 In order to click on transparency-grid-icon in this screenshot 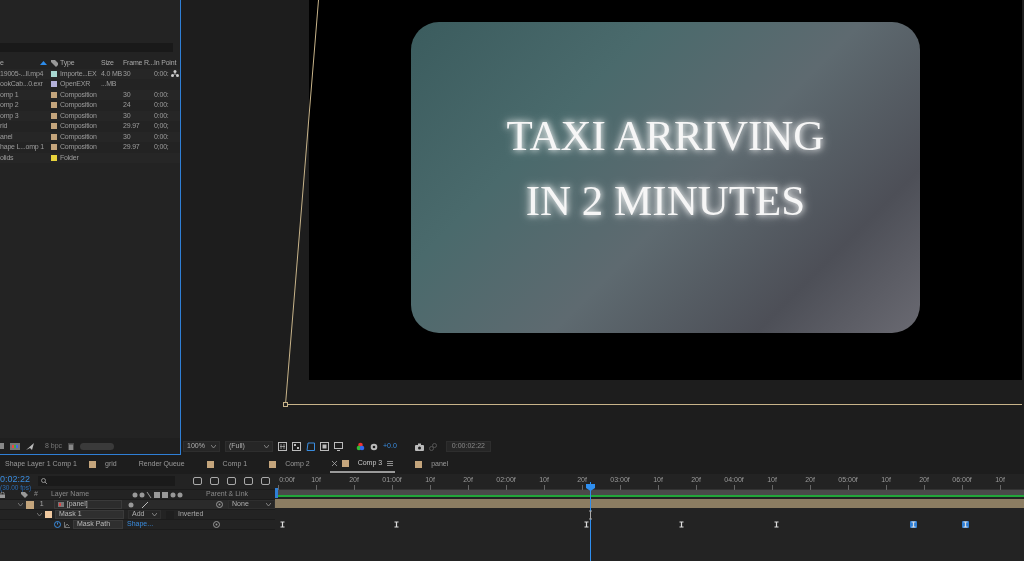, I will do `click(296, 446)`.